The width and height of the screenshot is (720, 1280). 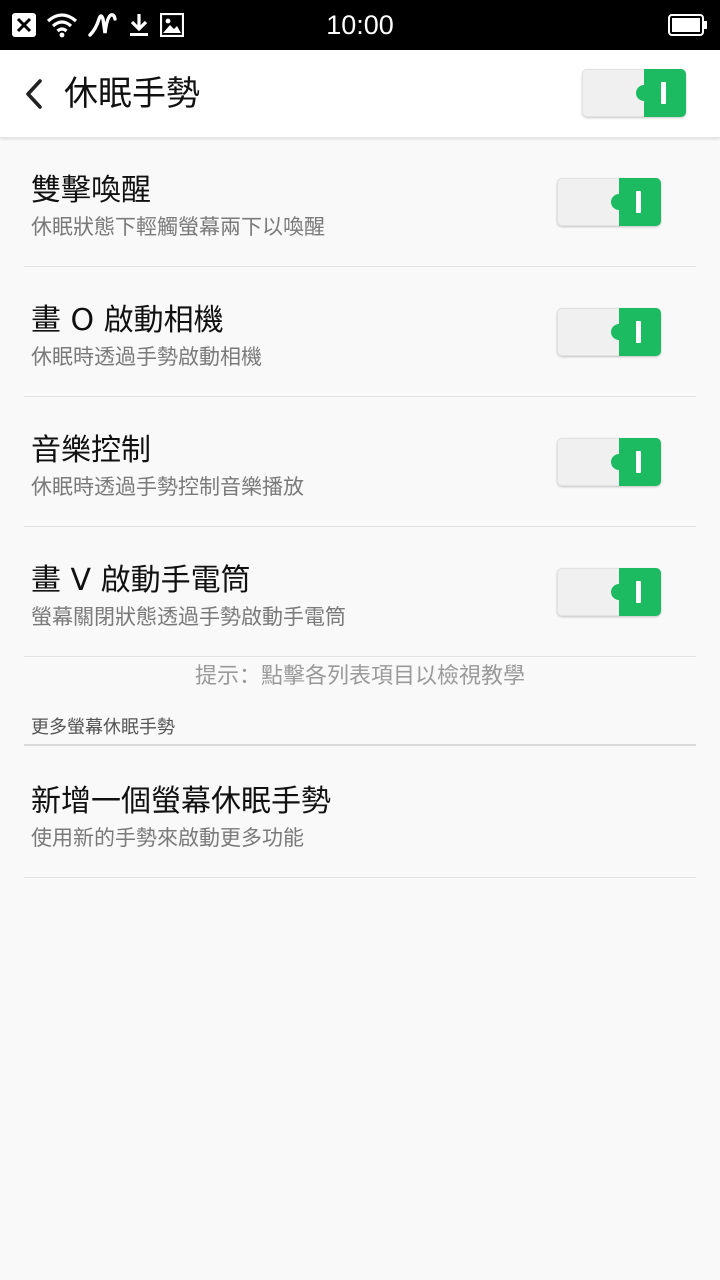 What do you see at coordinates (167, 487) in the screenshot?
I see `item-subtitle: 休眠時透過手勢控制音樂播放` at bounding box center [167, 487].